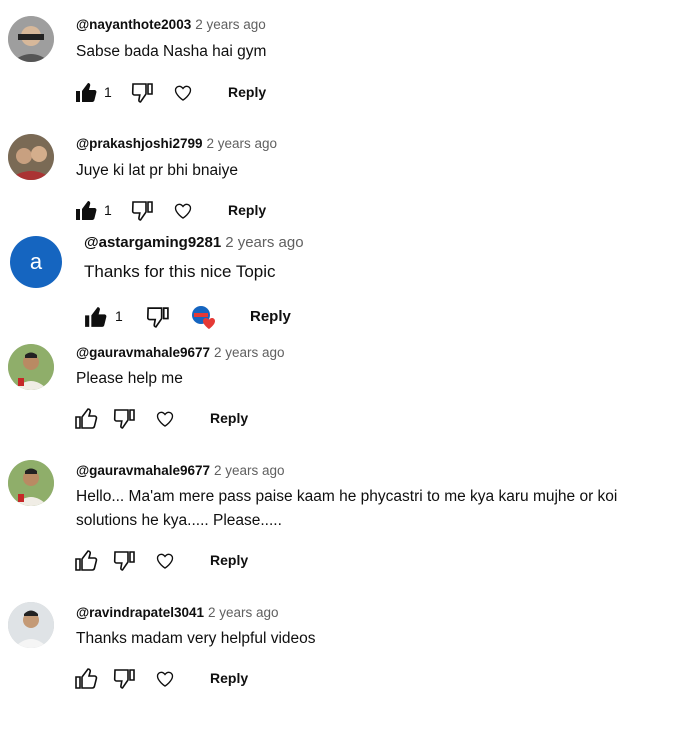 This screenshot has width=679, height=754. Describe the element at coordinates (152, 242) in the screenshot. I see `comment-author: @astargaming9281` at that location.